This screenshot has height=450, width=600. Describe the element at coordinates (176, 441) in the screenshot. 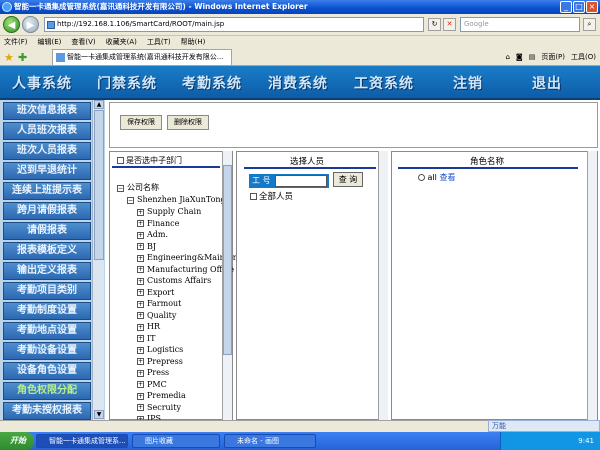

I see `task-pictures: 图片收藏` at that location.